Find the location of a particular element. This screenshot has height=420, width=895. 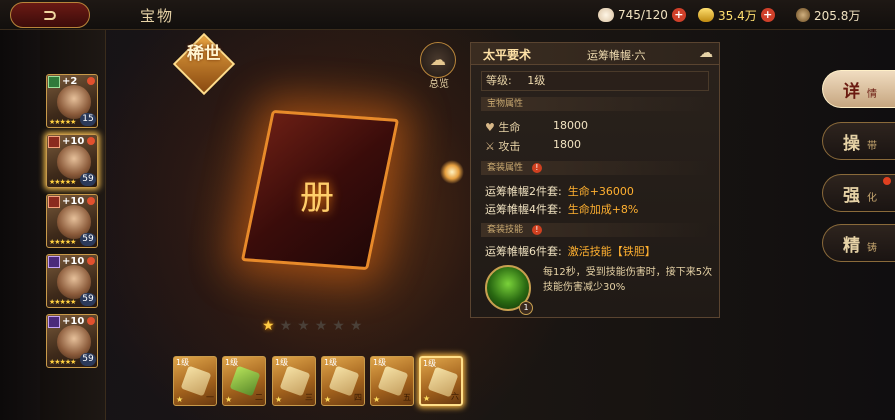

set-bonus-label: 运筹帷幄6件套: is located at coordinates (523, 251).